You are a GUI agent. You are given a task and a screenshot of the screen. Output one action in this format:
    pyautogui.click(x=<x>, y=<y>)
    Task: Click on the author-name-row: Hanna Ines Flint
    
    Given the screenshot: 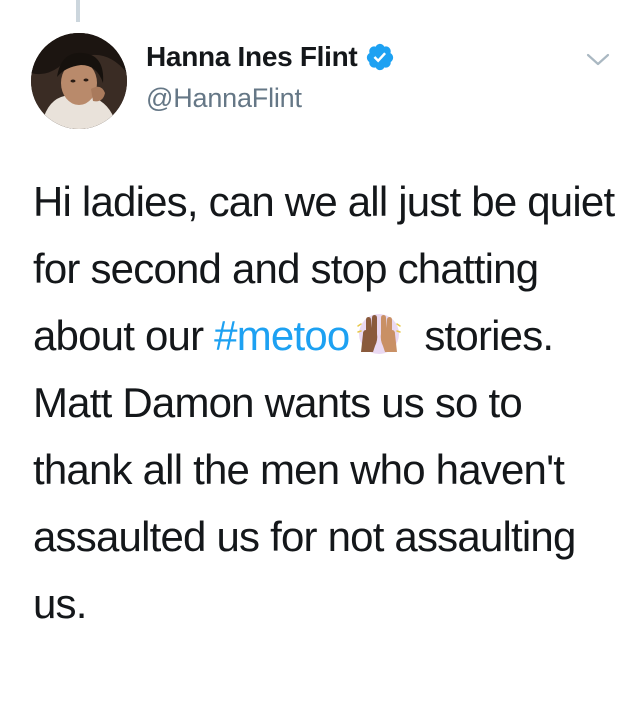 What is the action you would take?
    pyautogui.click(x=270, y=57)
    